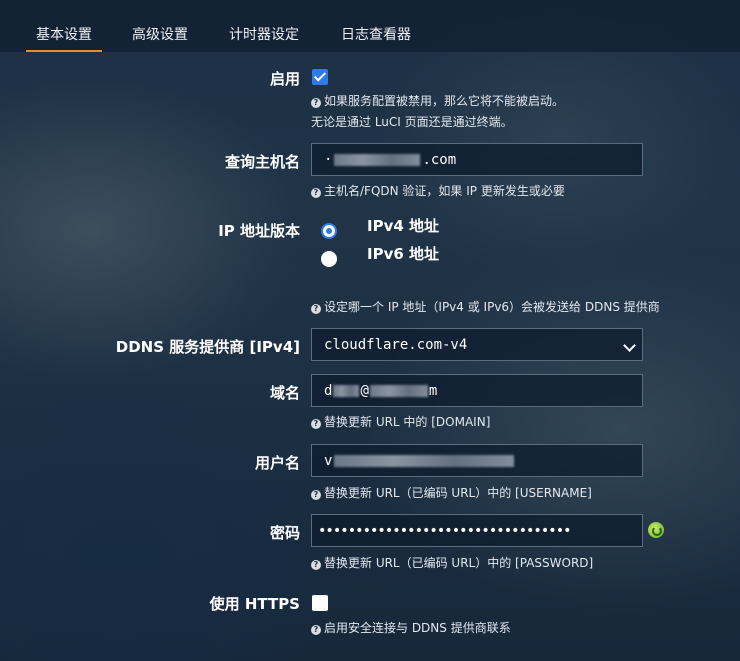 This screenshot has width=740, height=661. Describe the element at coordinates (459, 563) in the screenshot. I see `password-help-text: 替换更新 URL（已编码 URL）中的 [PASSWORD]` at that location.